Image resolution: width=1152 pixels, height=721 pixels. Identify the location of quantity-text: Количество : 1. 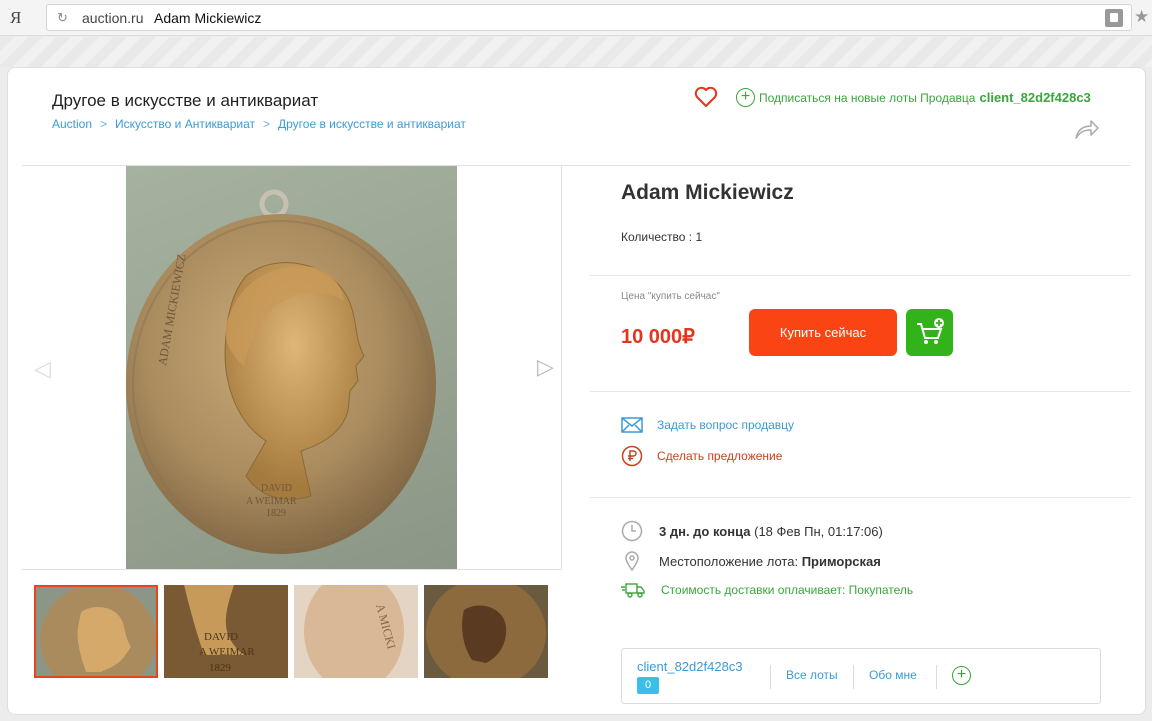
(662, 237).